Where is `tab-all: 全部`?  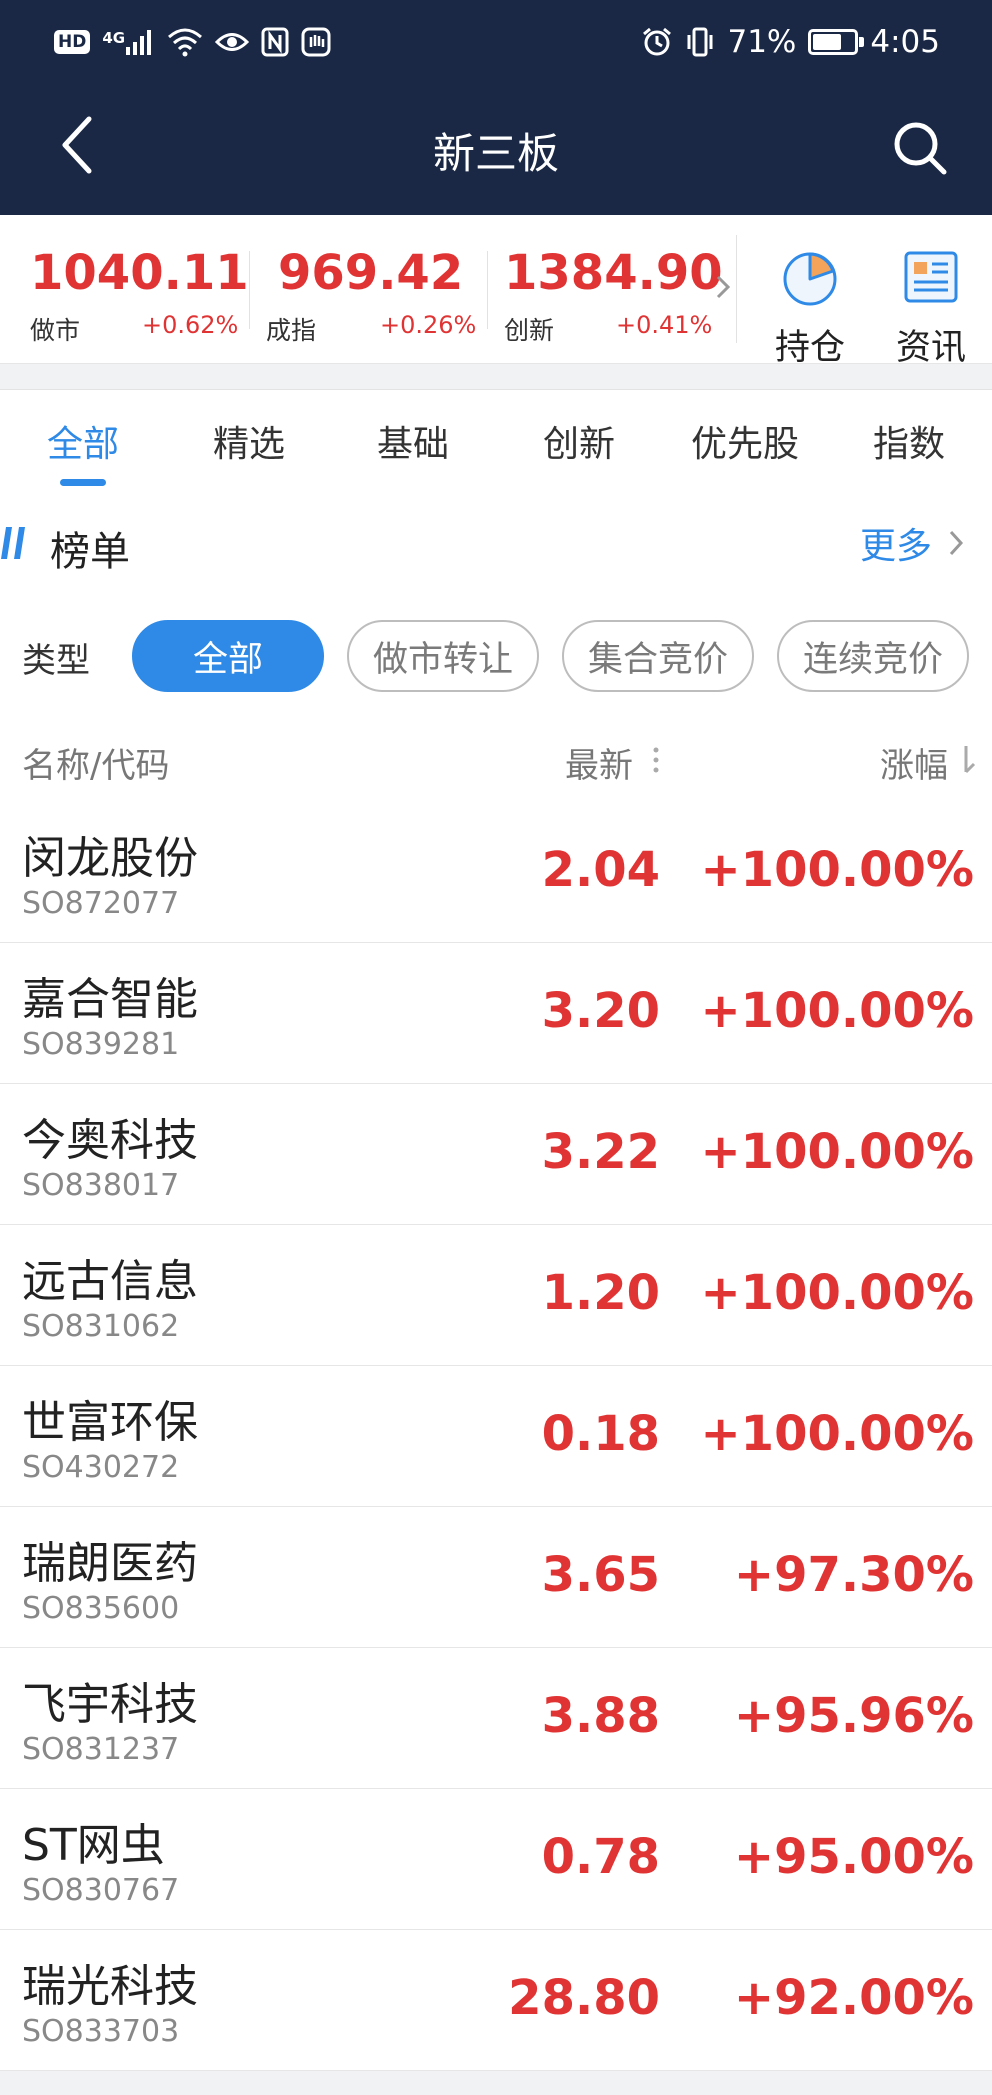
tab-all: 全部 is located at coordinates (83, 441).